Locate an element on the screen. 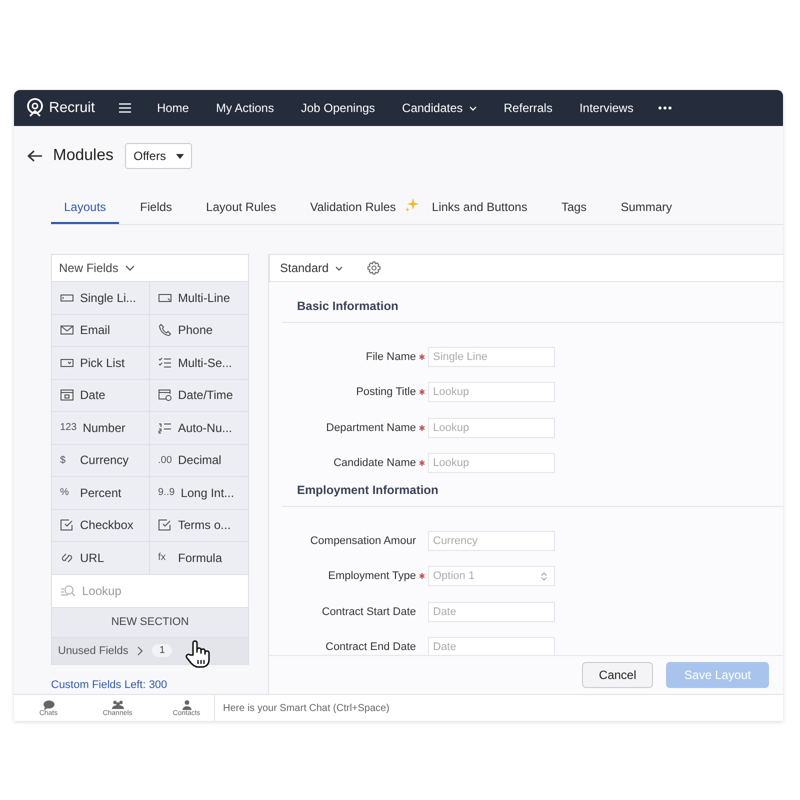  caret-icon is located at coordinates (180, 156).